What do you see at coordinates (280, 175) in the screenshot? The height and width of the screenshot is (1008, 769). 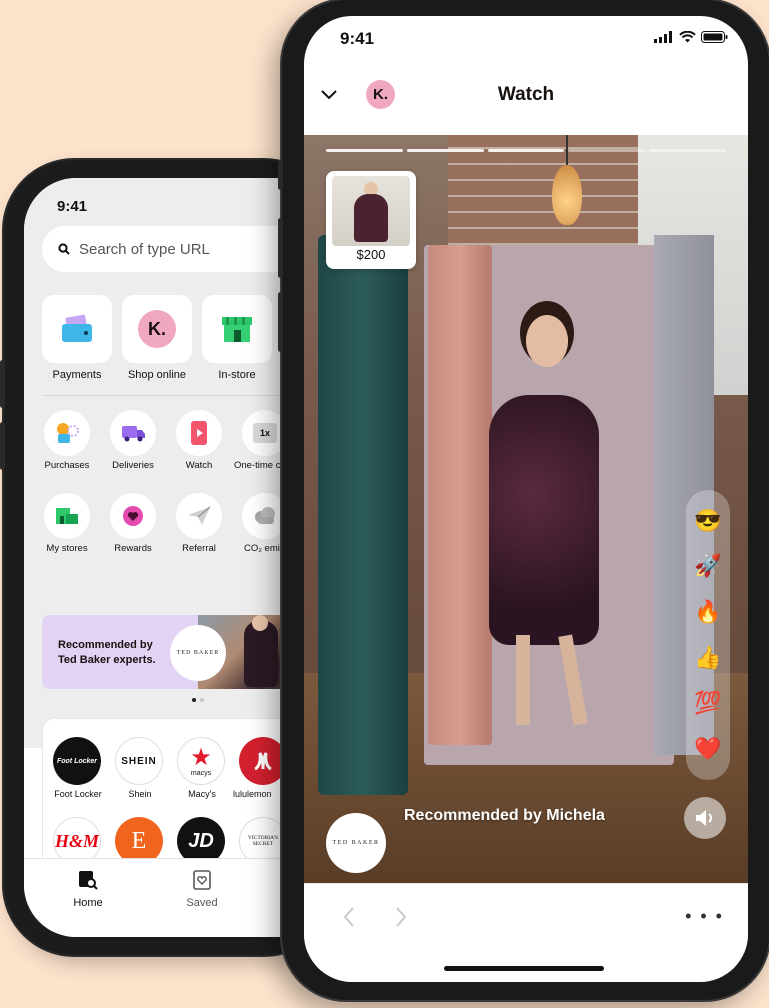 I see `silent-switch` at bounding box center [280, 175].